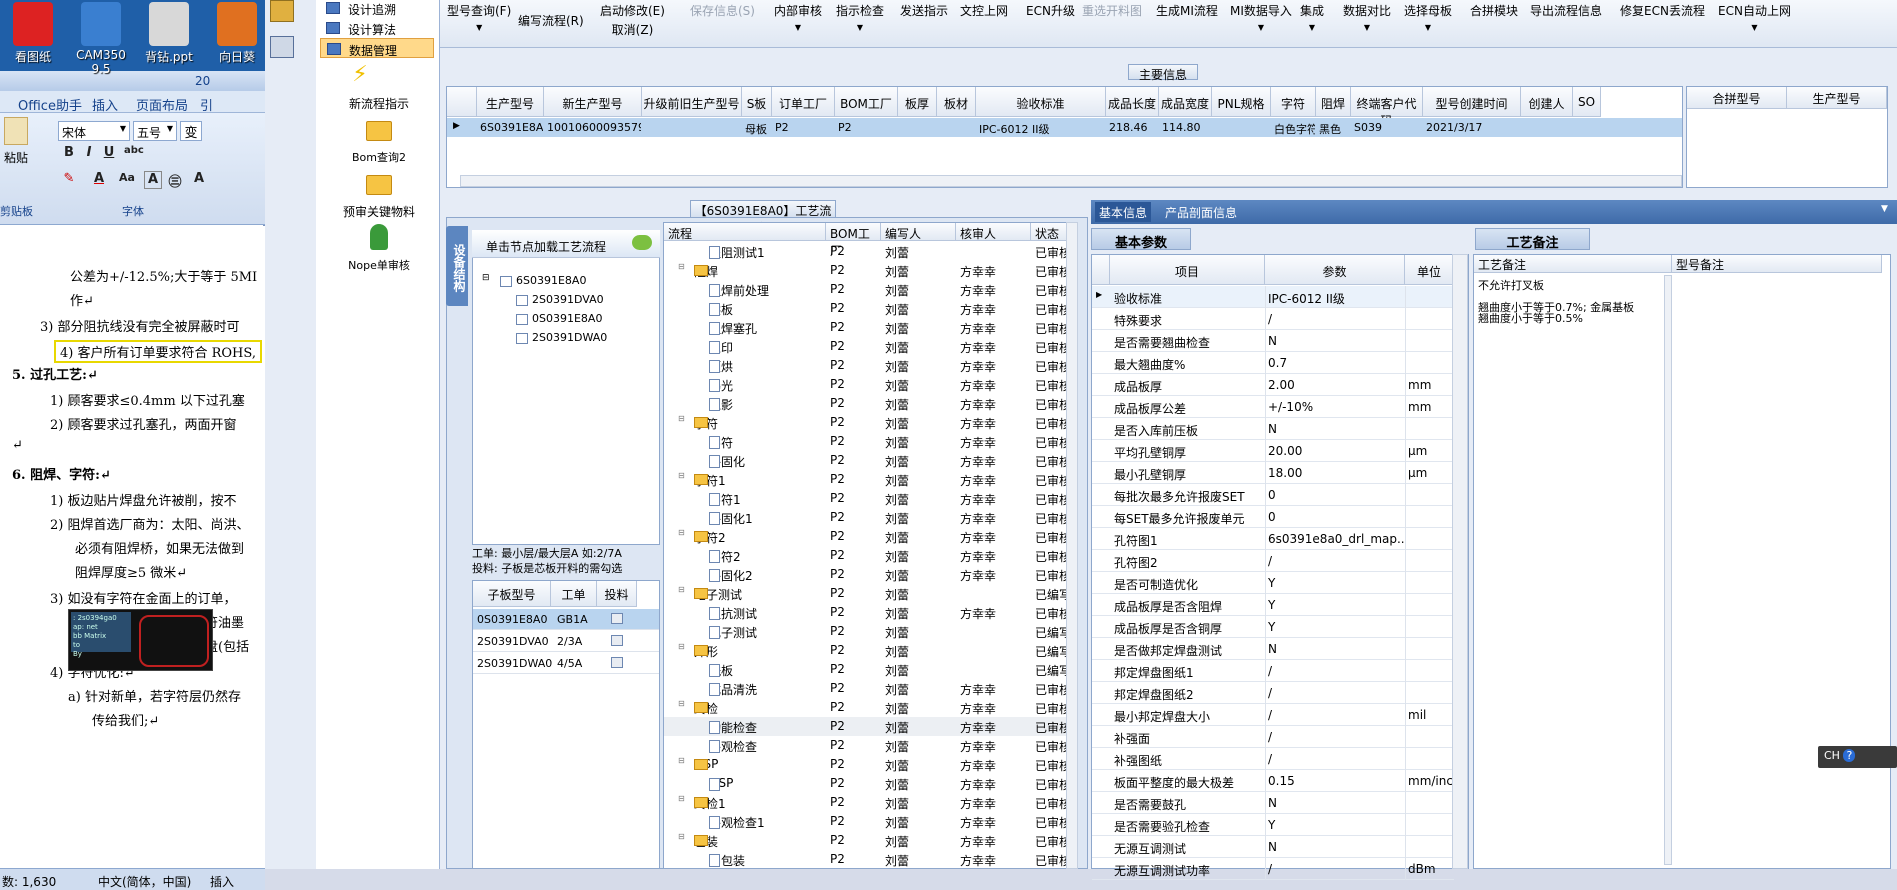 This screenshot has height=890, width=1897. I want to click on process-name: 终检, so click(706, 708).